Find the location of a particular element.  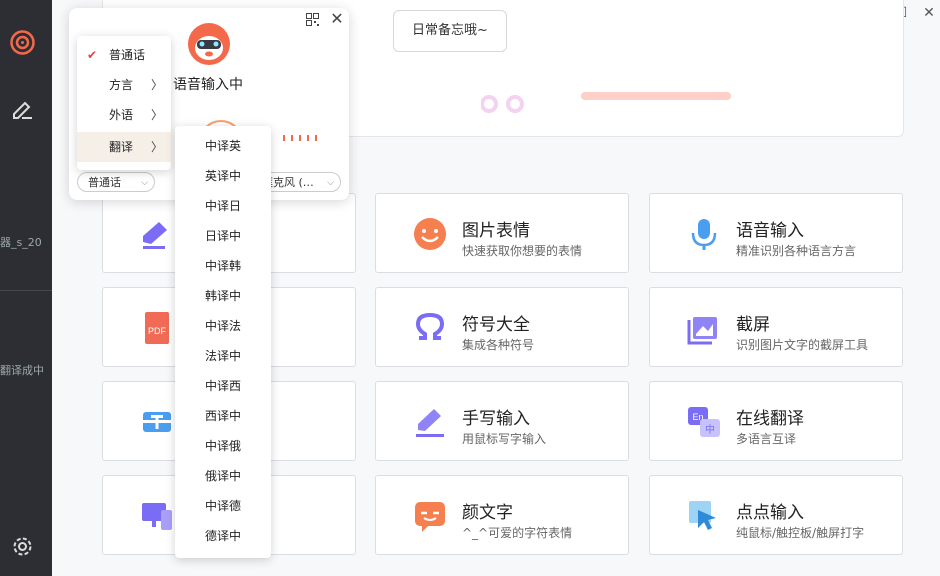

omega-icon is located at coordinates (430, 328).